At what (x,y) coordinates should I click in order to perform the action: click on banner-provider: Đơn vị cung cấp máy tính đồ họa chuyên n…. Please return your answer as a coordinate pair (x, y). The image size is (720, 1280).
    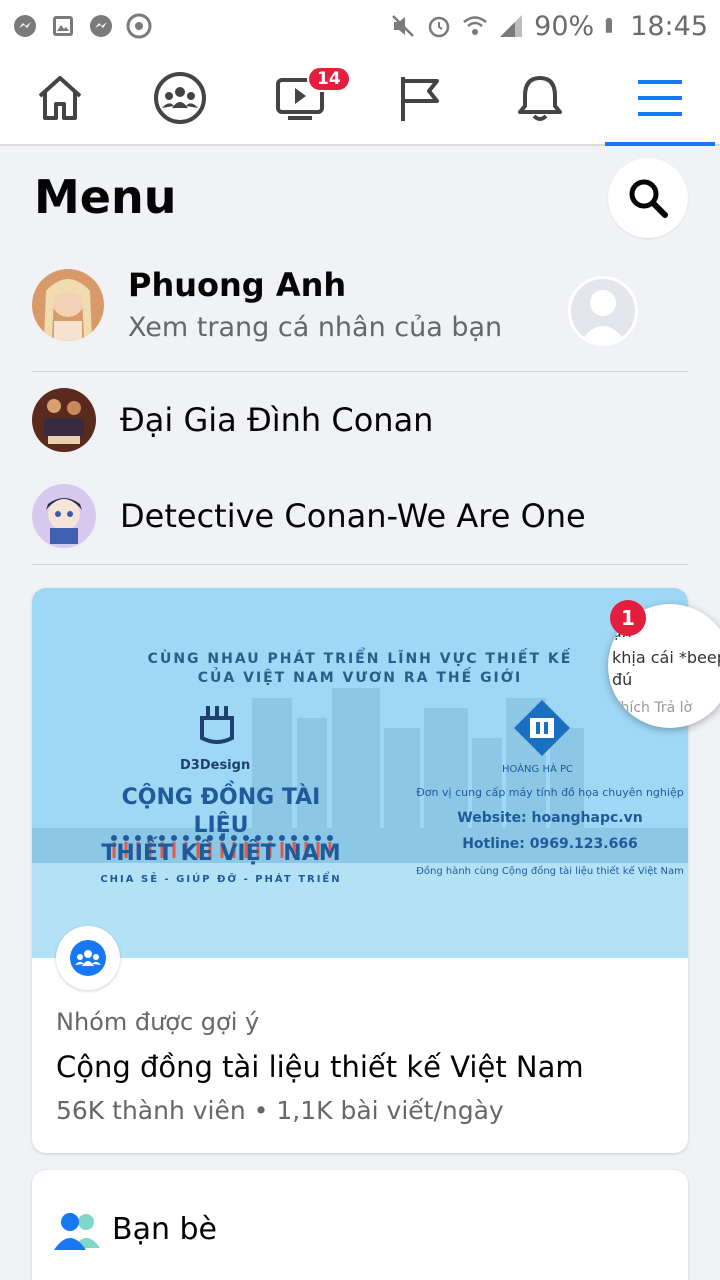
    Looking at the image, I should click on (550, 792).